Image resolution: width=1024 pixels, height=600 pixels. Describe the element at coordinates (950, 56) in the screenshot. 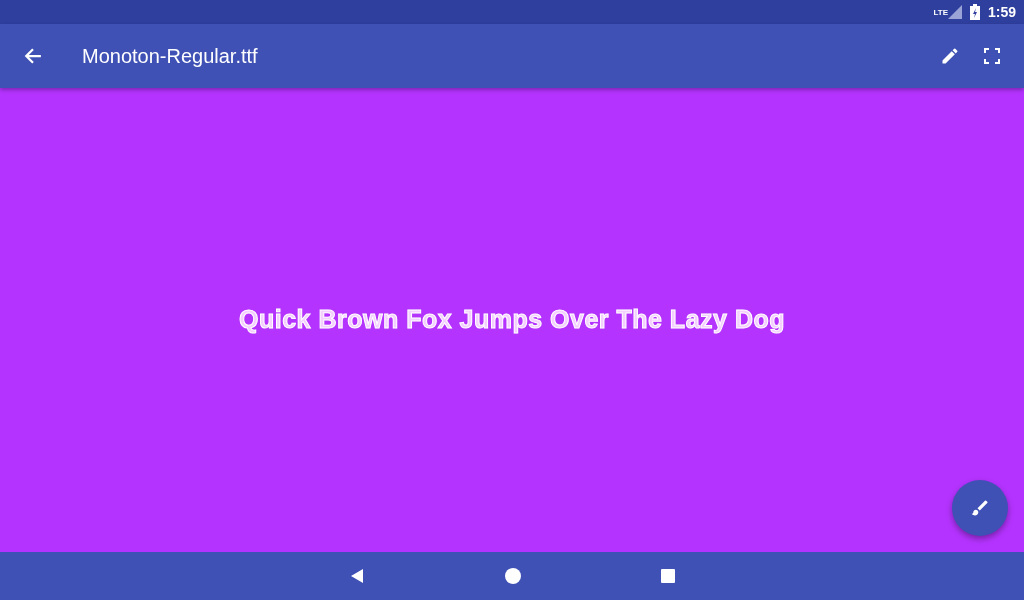

I see `edit-button` at that location.